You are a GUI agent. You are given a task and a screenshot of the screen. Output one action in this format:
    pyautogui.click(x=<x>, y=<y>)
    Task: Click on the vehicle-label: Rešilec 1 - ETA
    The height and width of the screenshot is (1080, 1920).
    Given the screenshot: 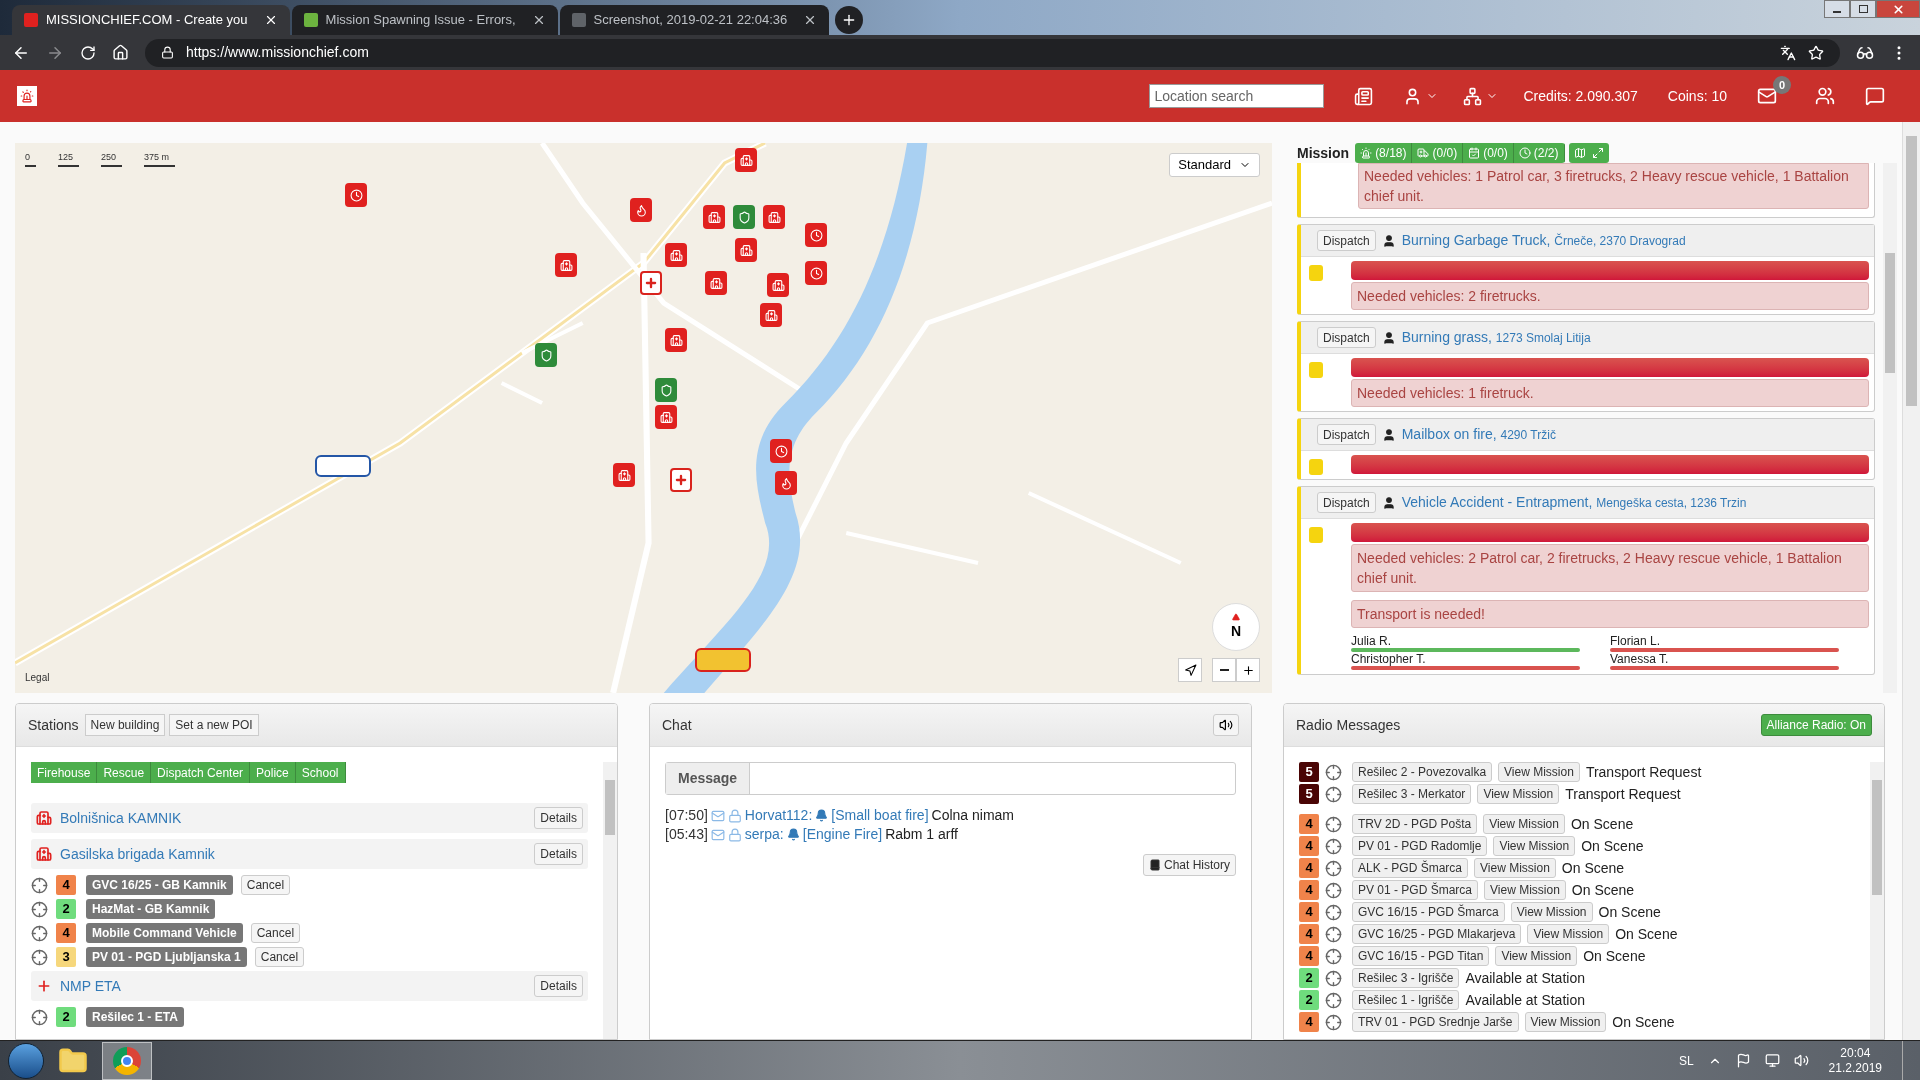 What is the action you would take?
    pyautogui.click(x=135, y=1017)
    